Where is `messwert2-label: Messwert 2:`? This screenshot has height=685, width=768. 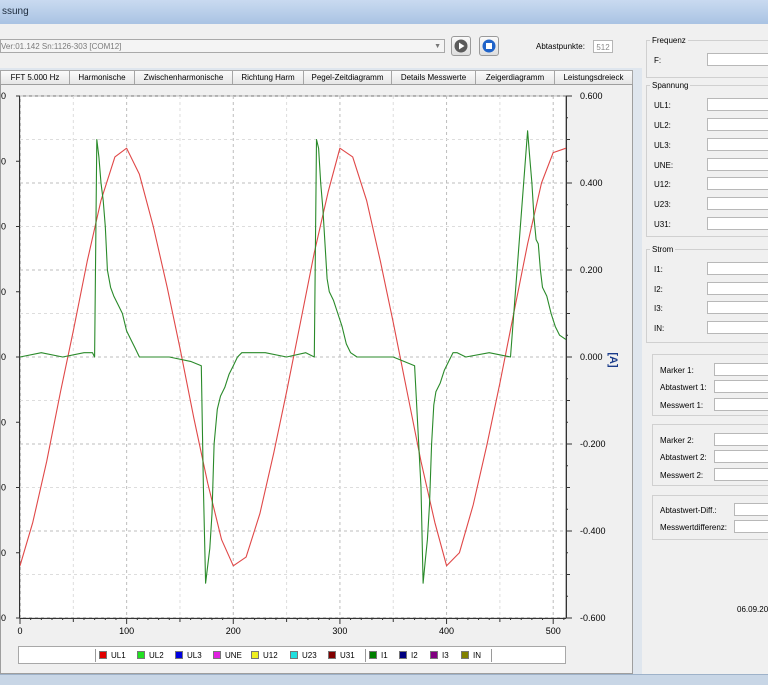 messwert2-label: Messwert 2: is located at coordinates (682, 475).